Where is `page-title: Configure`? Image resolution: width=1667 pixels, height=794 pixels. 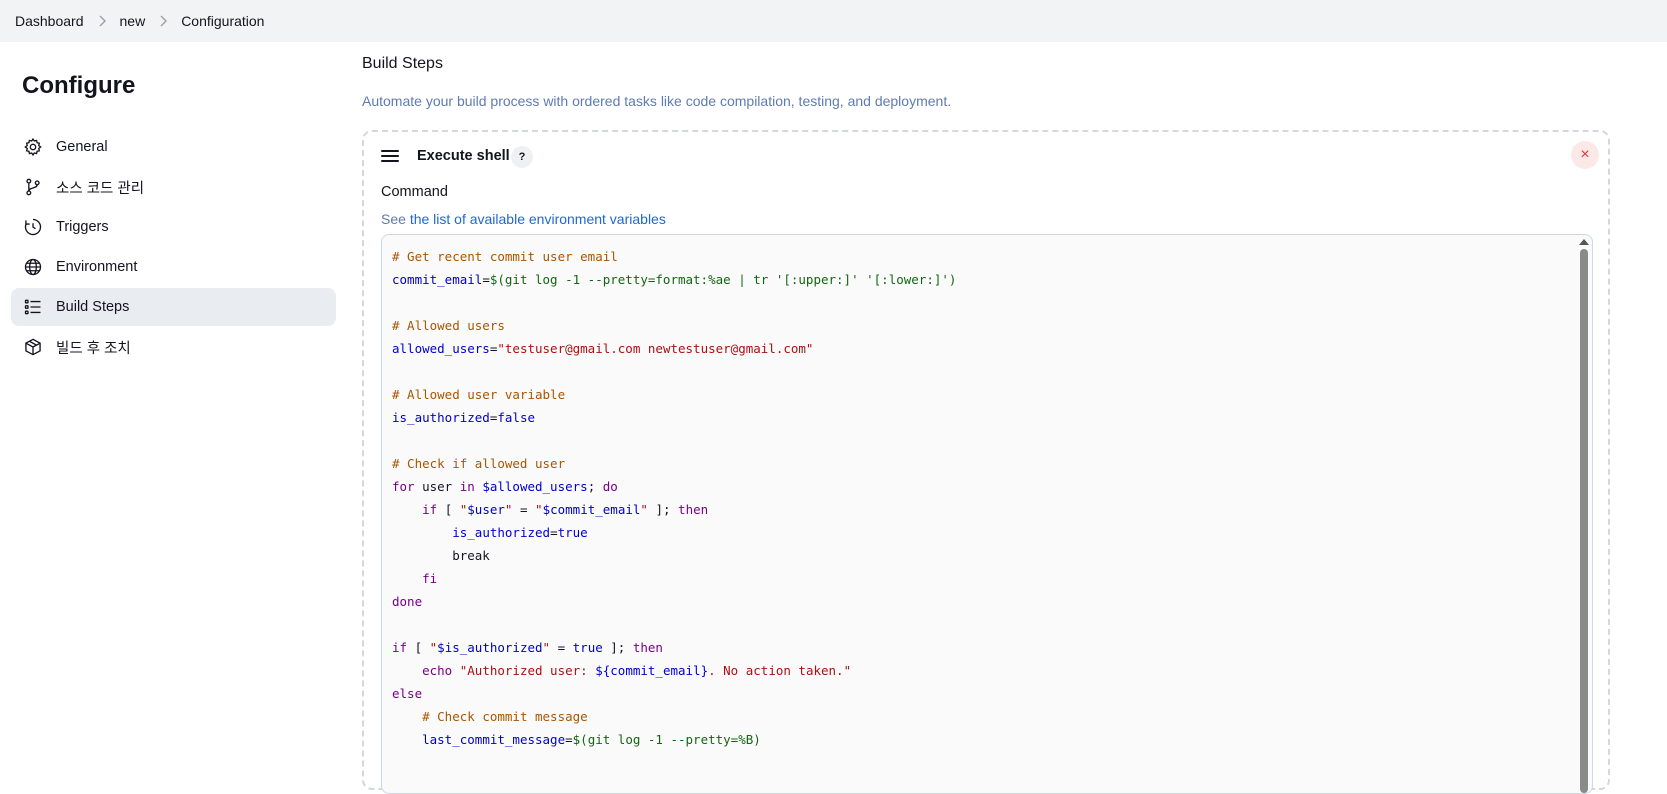
page-title: Configure is located at coordinates (79, 85).